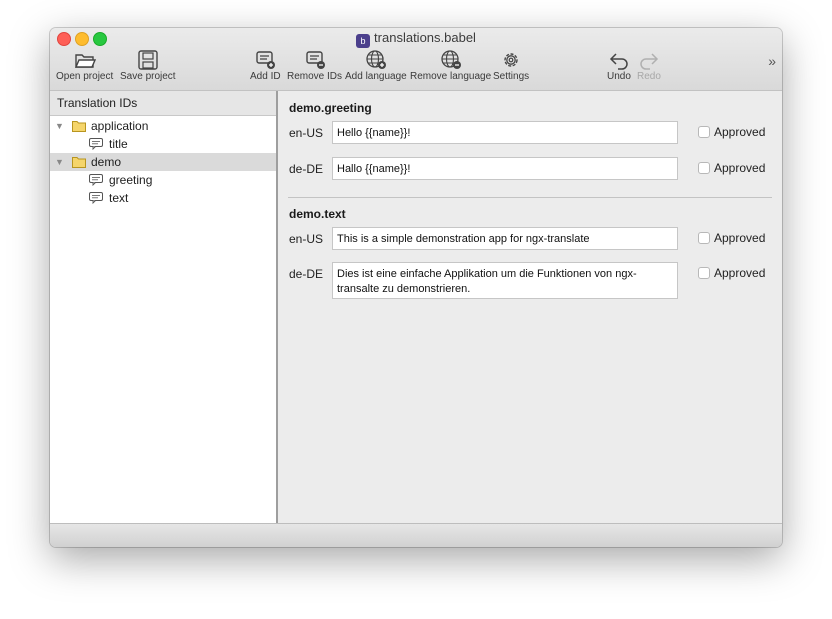  What do you see at coordinates (450, 59) in the screenshot?
I see `globe-remove-icon` at bounding box center [450, 59].